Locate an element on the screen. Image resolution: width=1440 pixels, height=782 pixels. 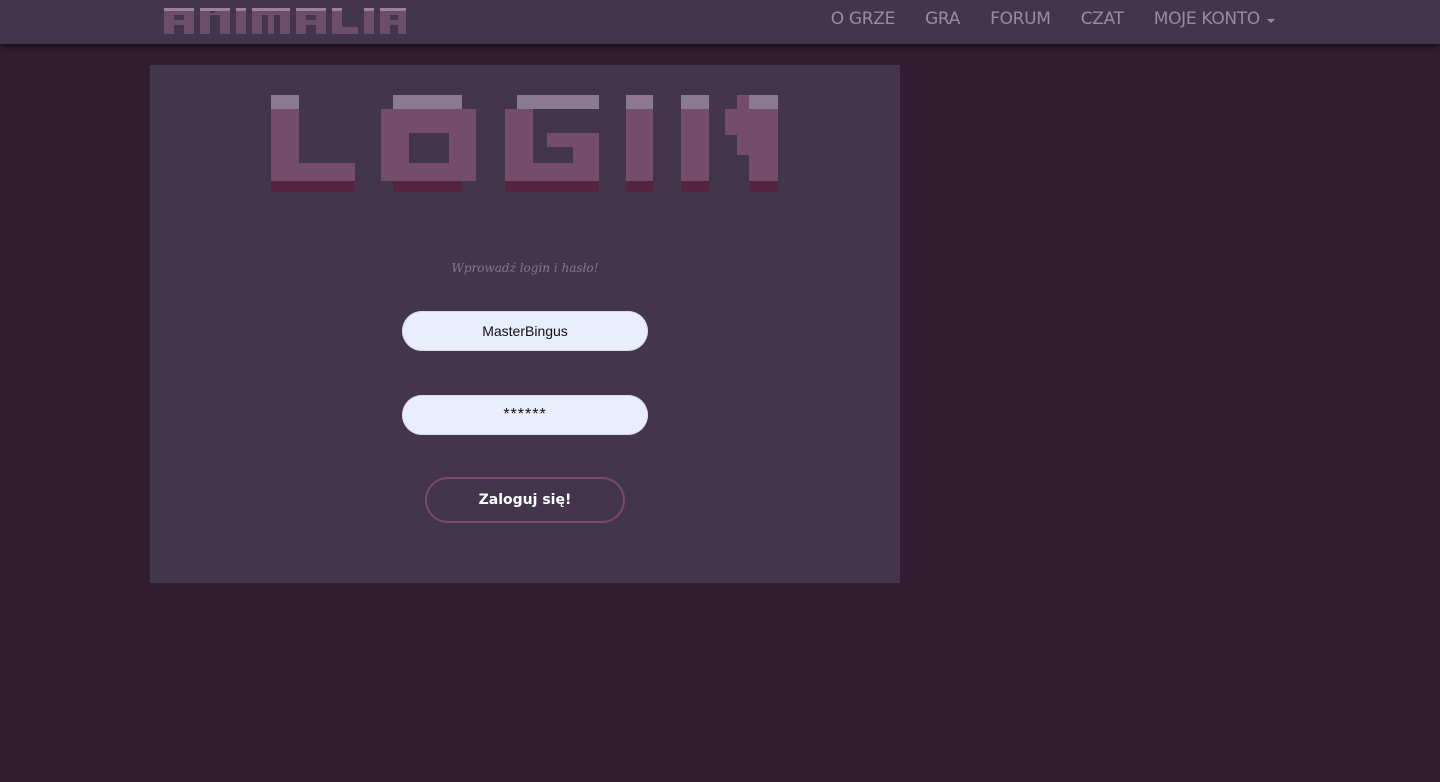
main-menu: O GRZE GRA FORUM CZAT MOJE KONTO is located at coordinates (1038, 19).